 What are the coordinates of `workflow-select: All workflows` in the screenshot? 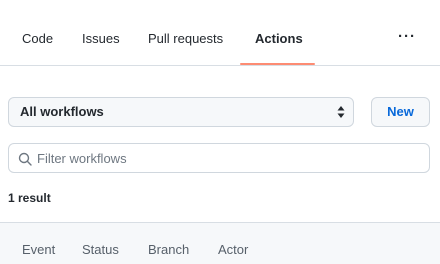 It's located at (181, 112).